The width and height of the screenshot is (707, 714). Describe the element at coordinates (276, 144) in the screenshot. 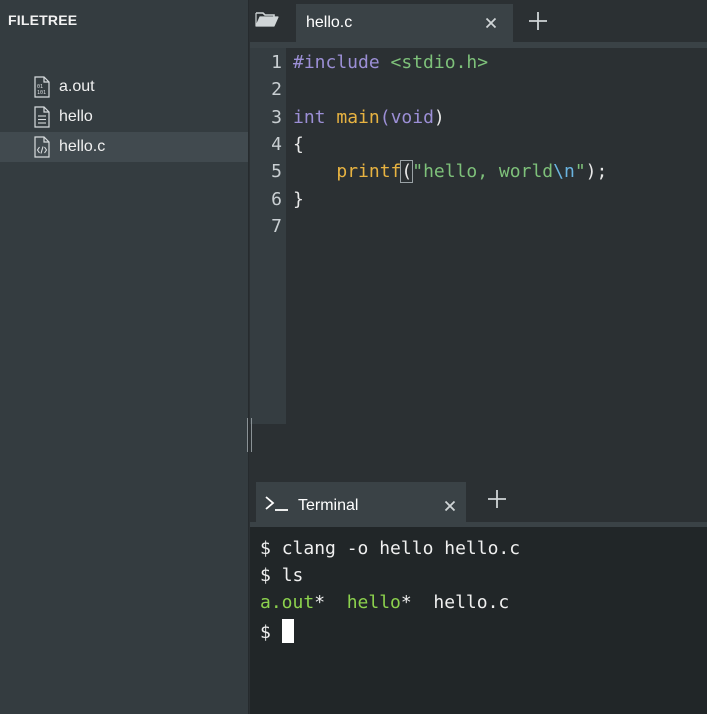

I see `line-number: 4` at that location.